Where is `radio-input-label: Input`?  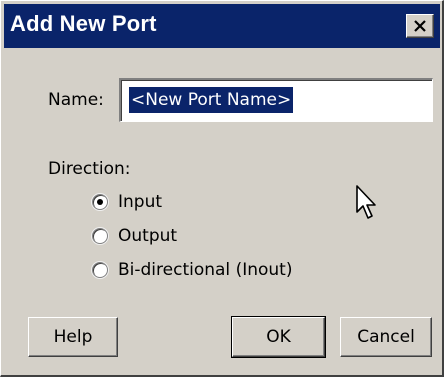 radio-input-label: Input is located at coordinates (140, 202).